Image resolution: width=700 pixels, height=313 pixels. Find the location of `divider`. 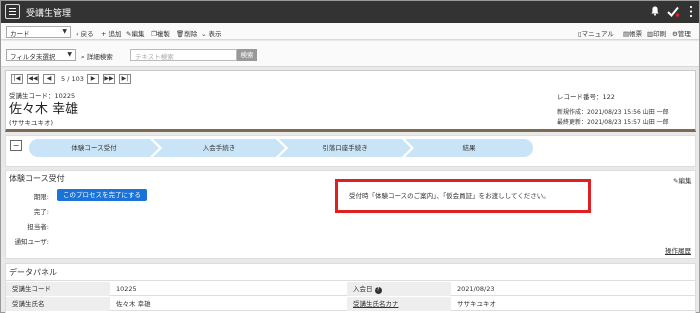

divider is located at coordinates (350, 280).